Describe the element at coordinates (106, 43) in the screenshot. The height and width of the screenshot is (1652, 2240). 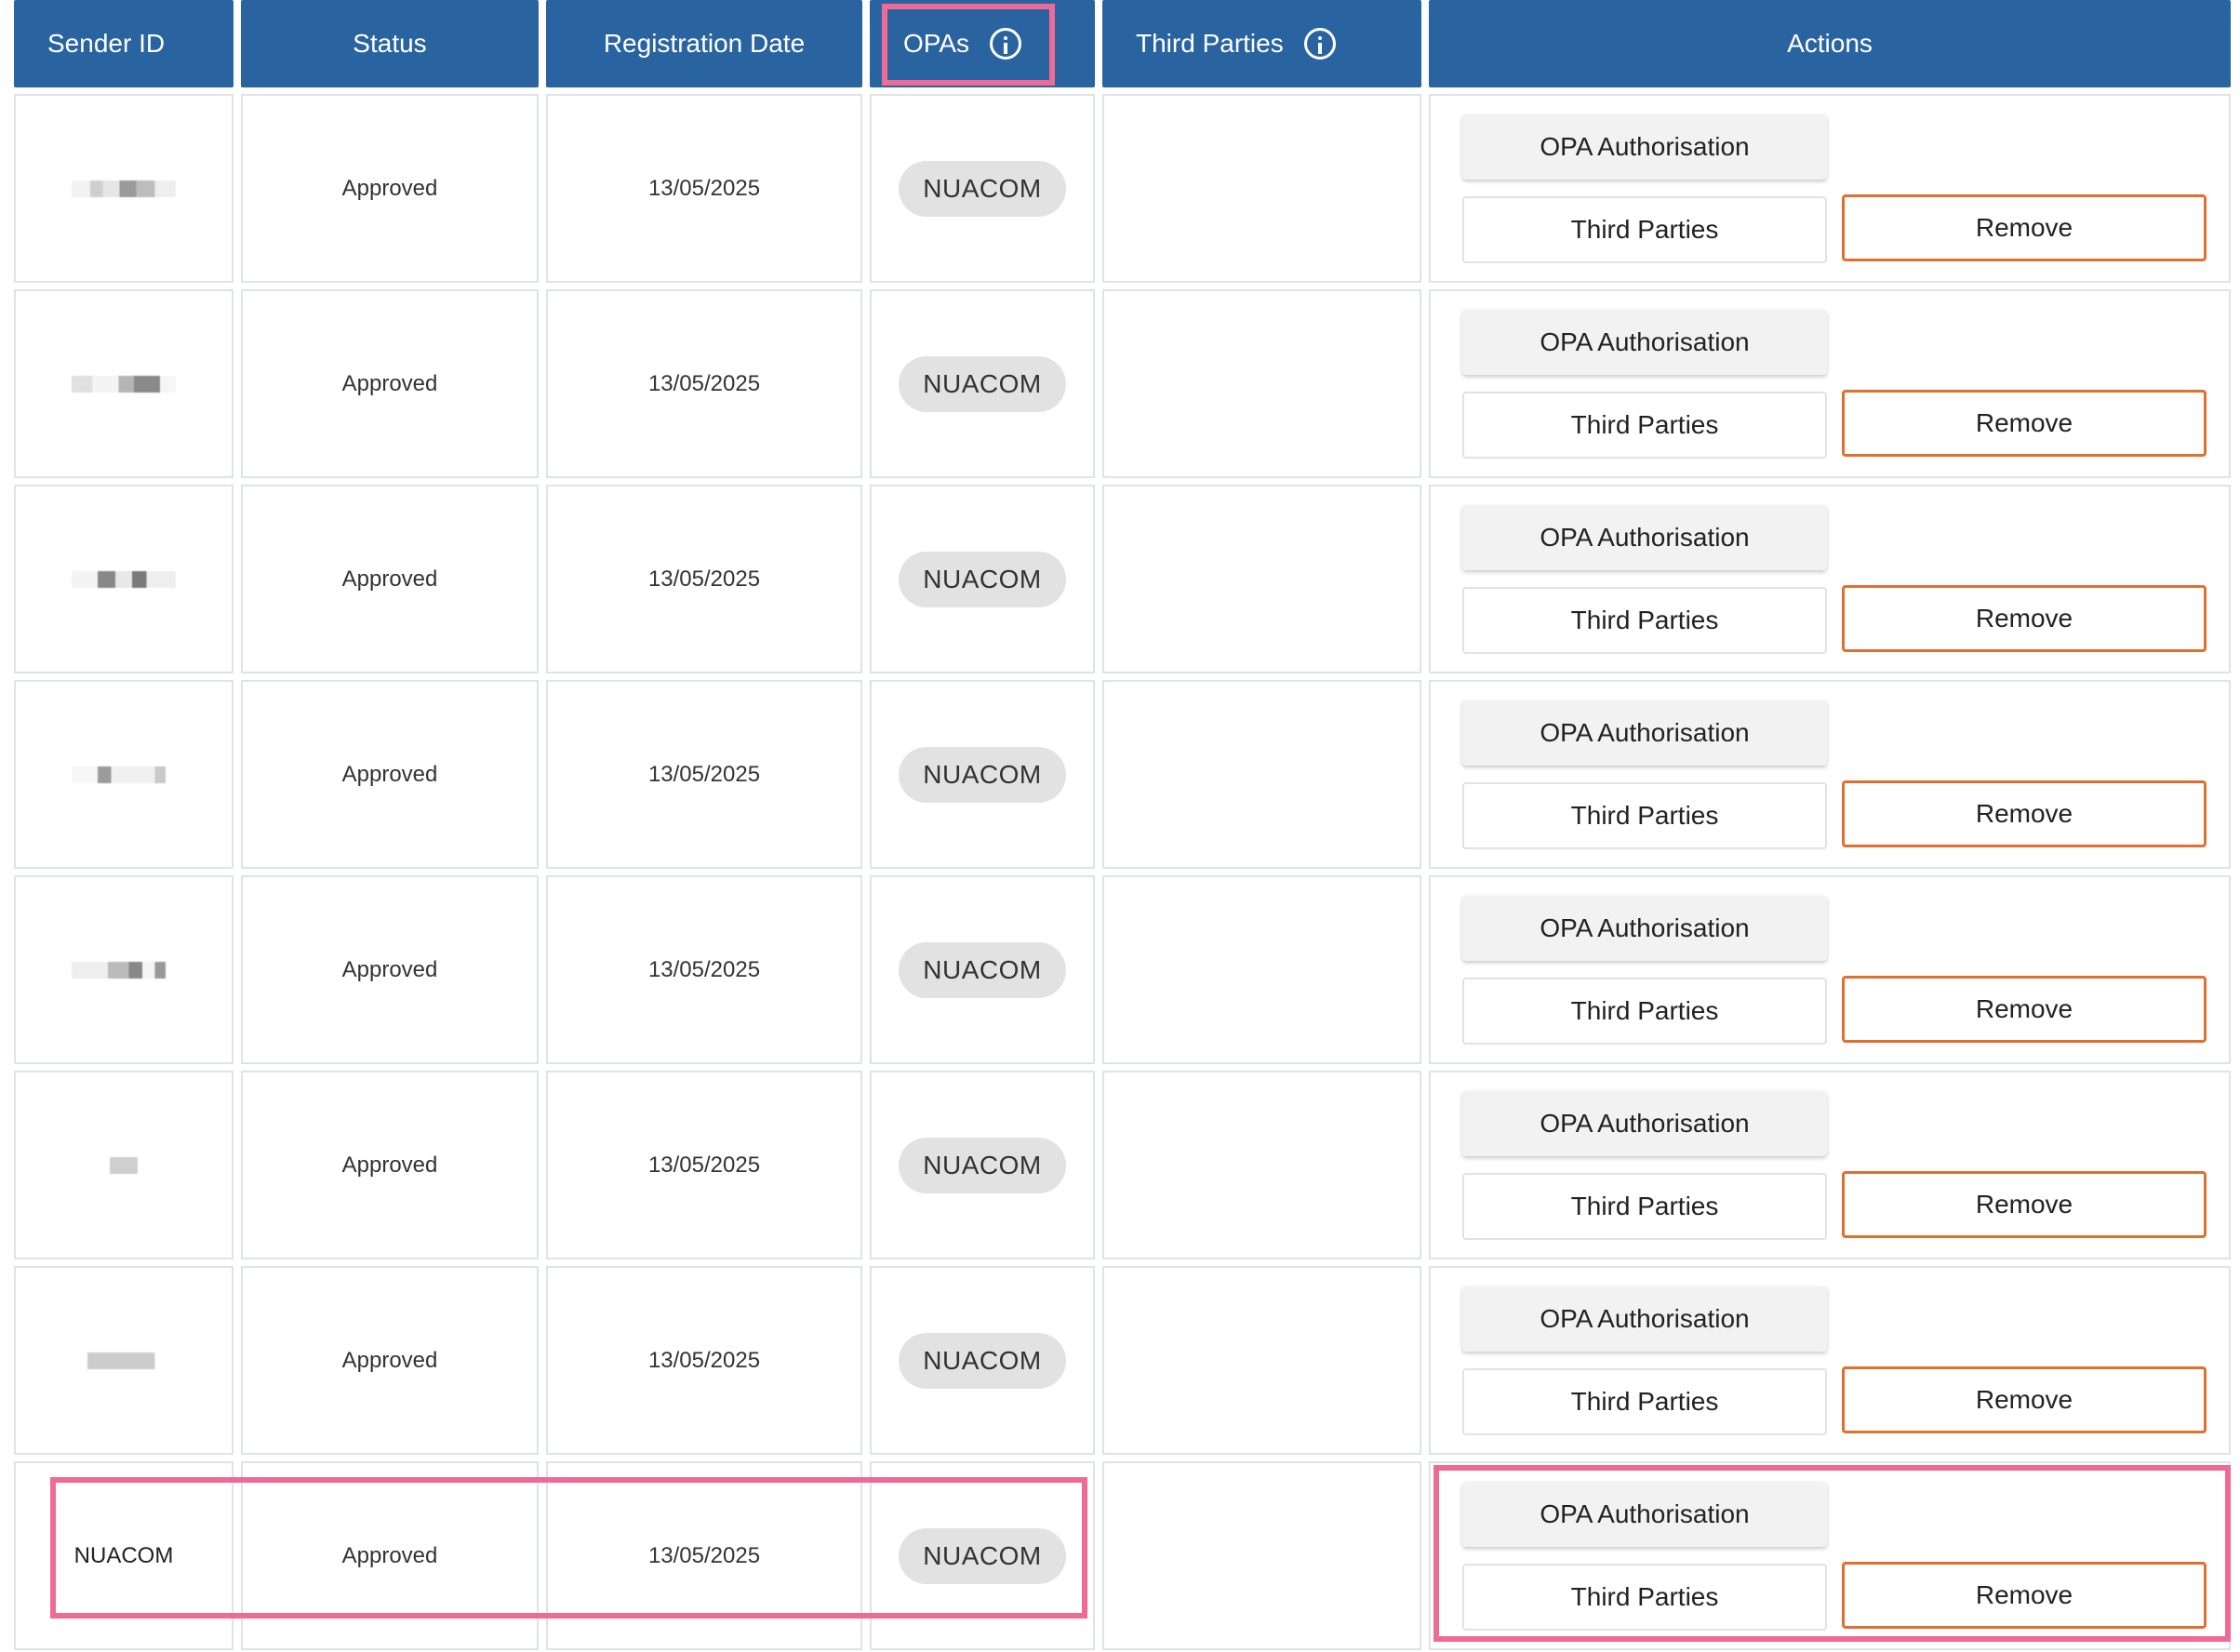
I see `header-sender-id-label: Sender ID` at that location.